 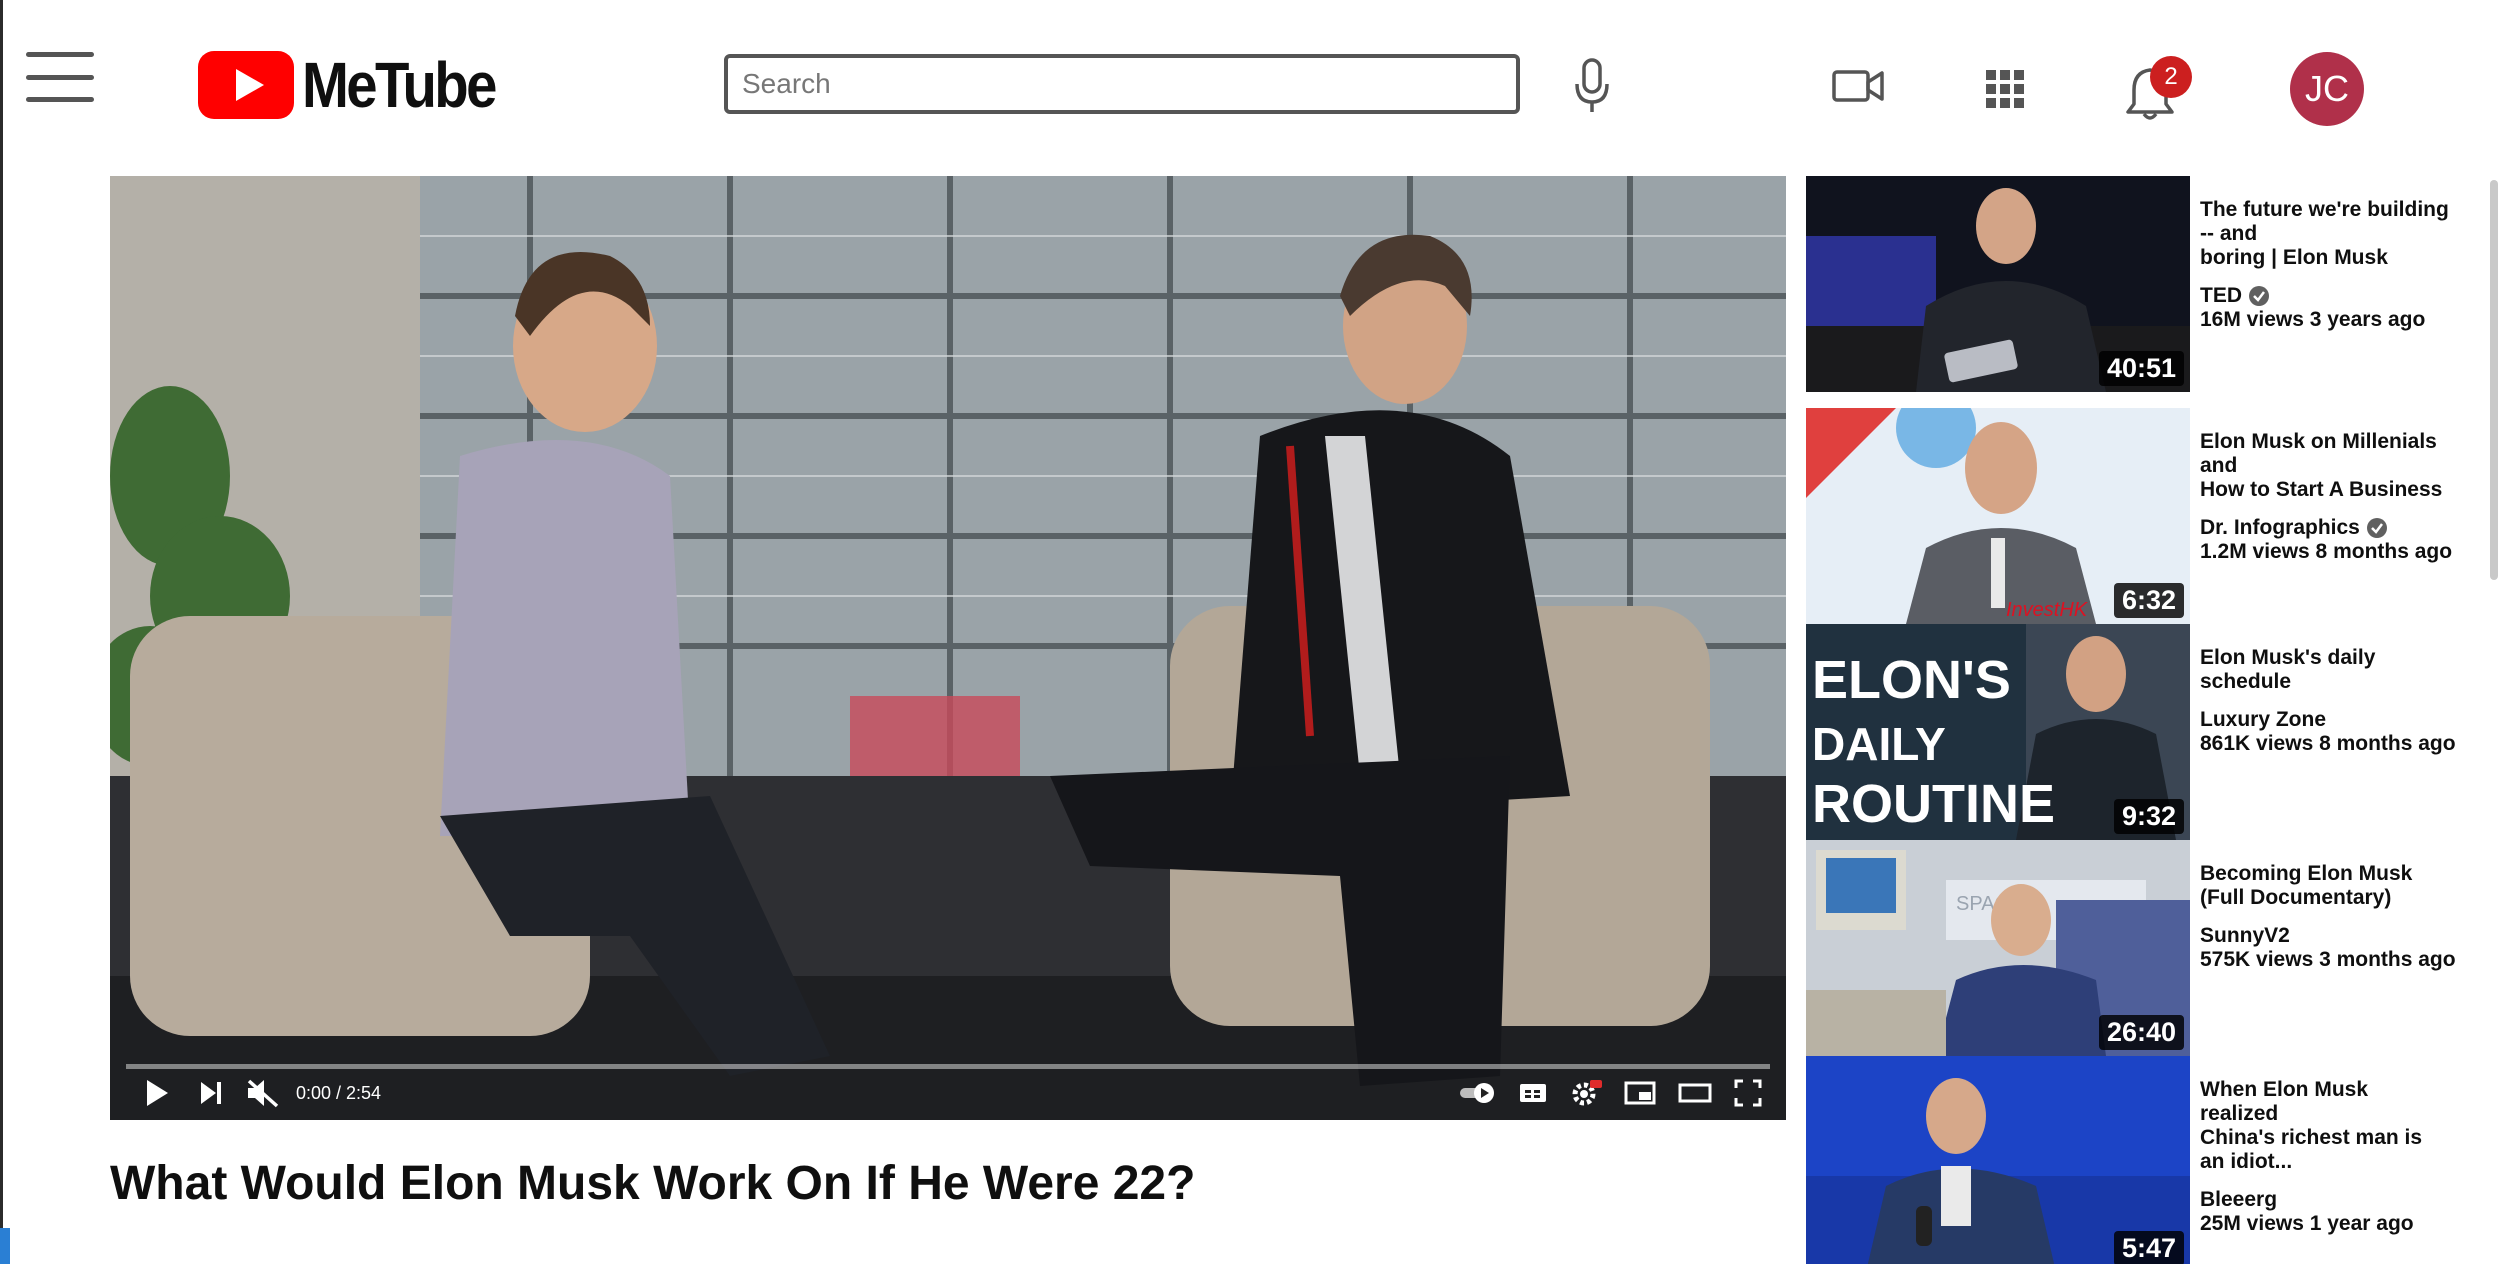 I want to click on scrollbar-thumb, so click(x=2494, y=380).